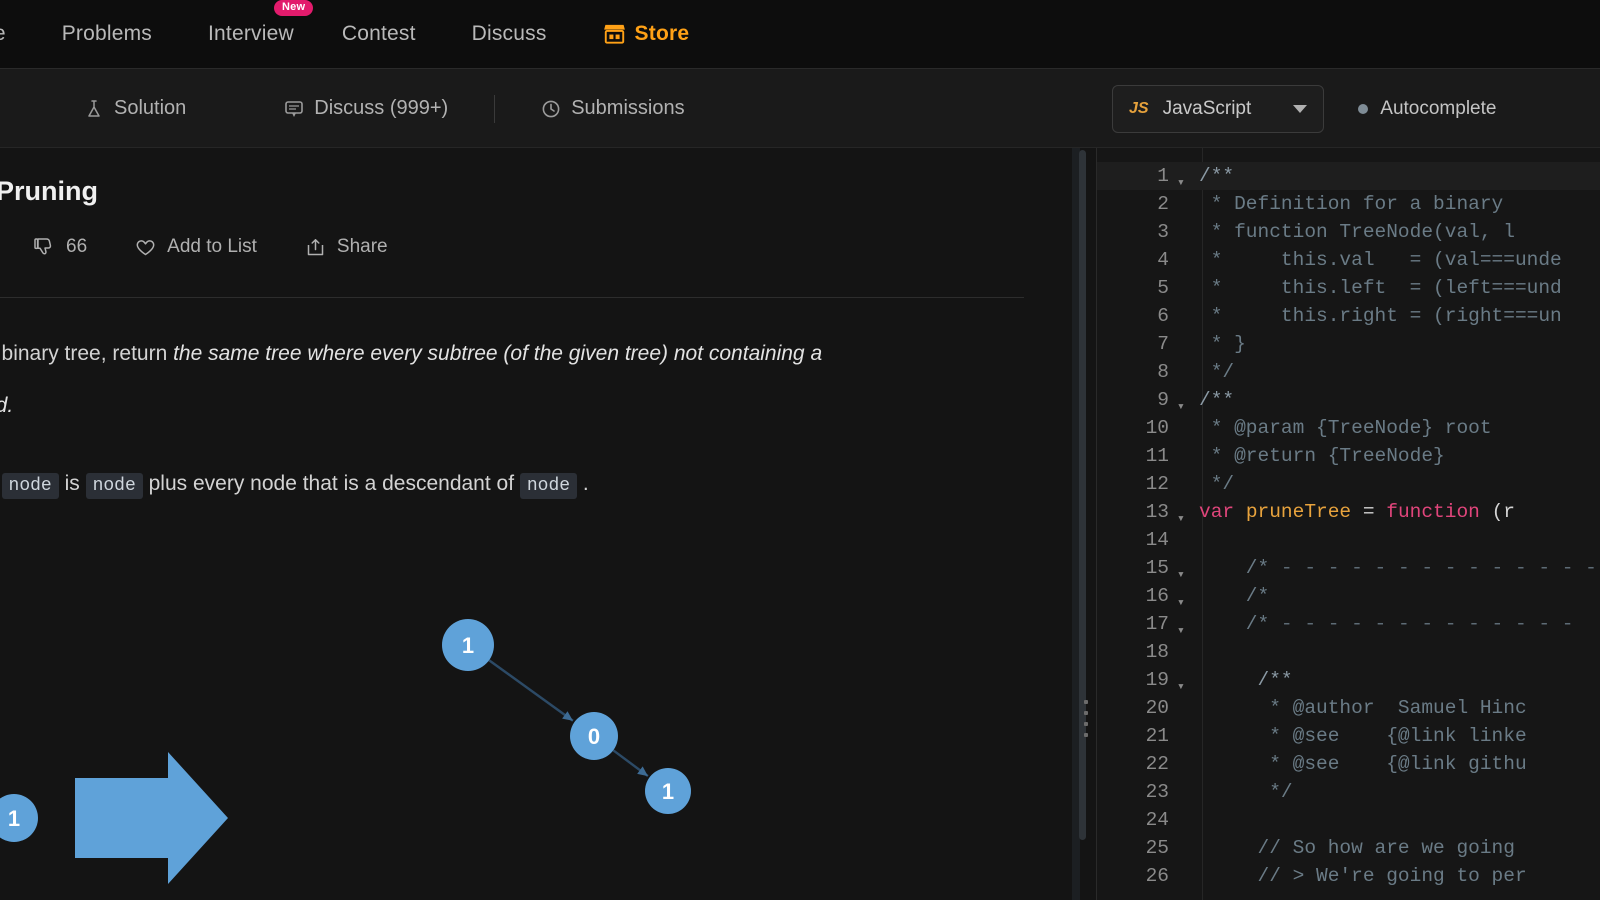 This screenshot has height=900, width=1600. I want to click on nav-item-discuss: Discuss, so click(509, 34).